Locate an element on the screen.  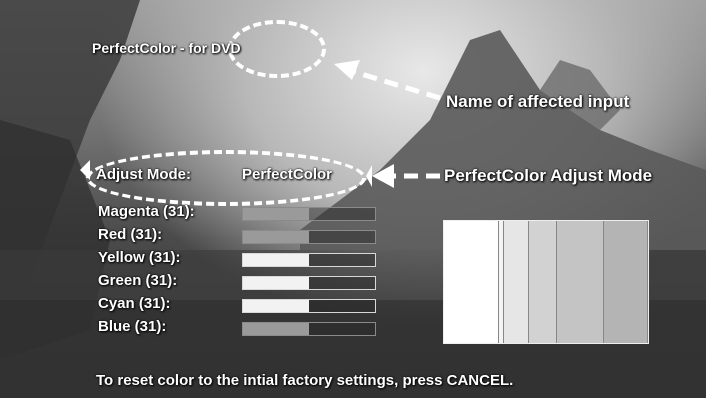
color-label: Red (31): is located at coordinates (130, 234).